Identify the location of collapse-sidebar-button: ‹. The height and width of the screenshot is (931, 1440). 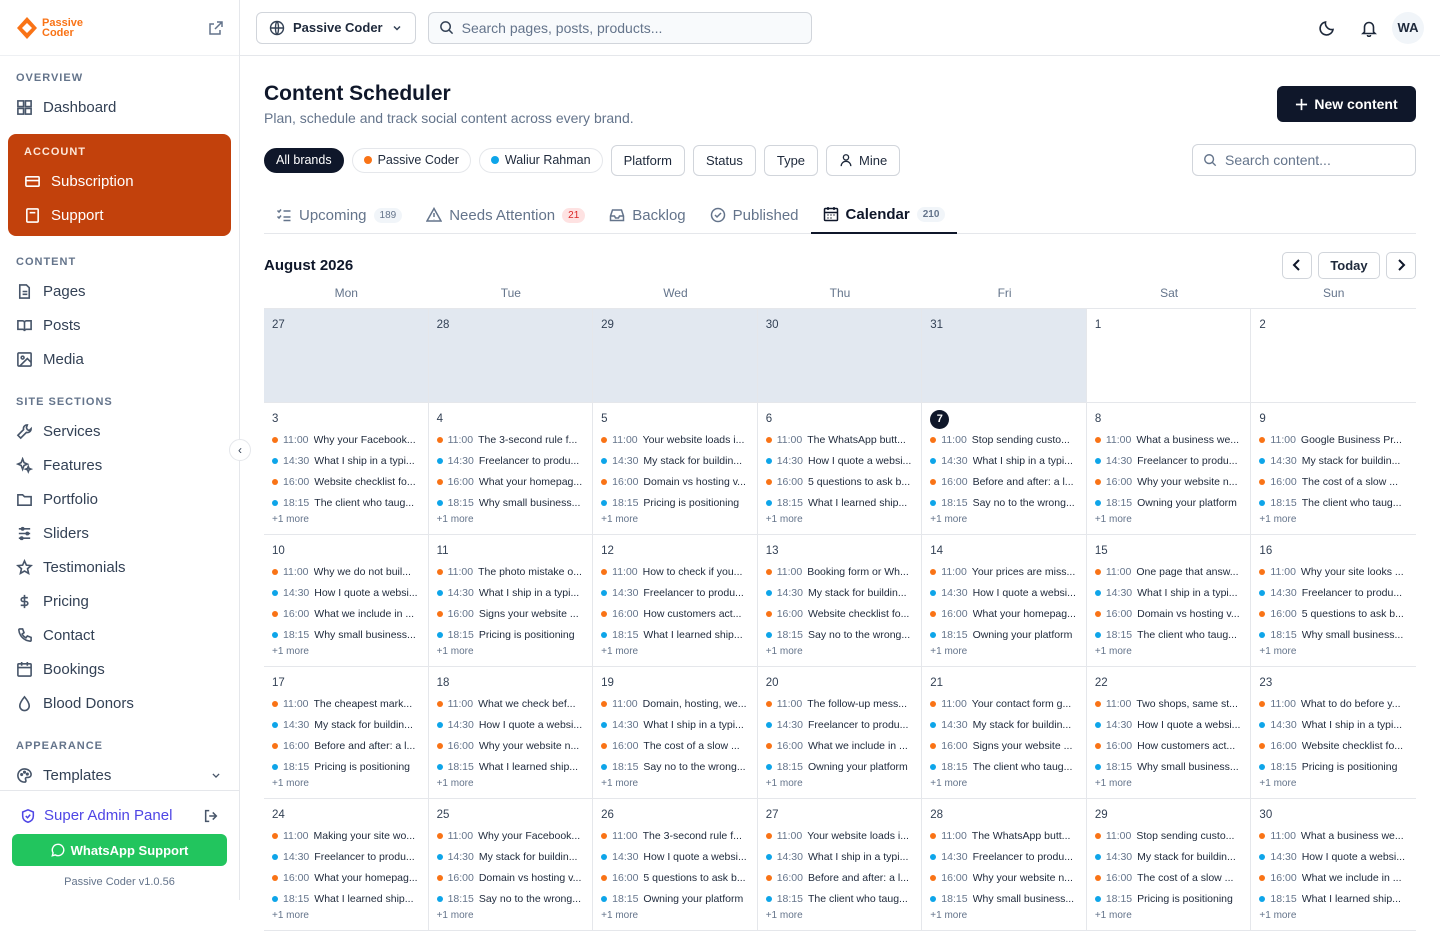
(240, 450).